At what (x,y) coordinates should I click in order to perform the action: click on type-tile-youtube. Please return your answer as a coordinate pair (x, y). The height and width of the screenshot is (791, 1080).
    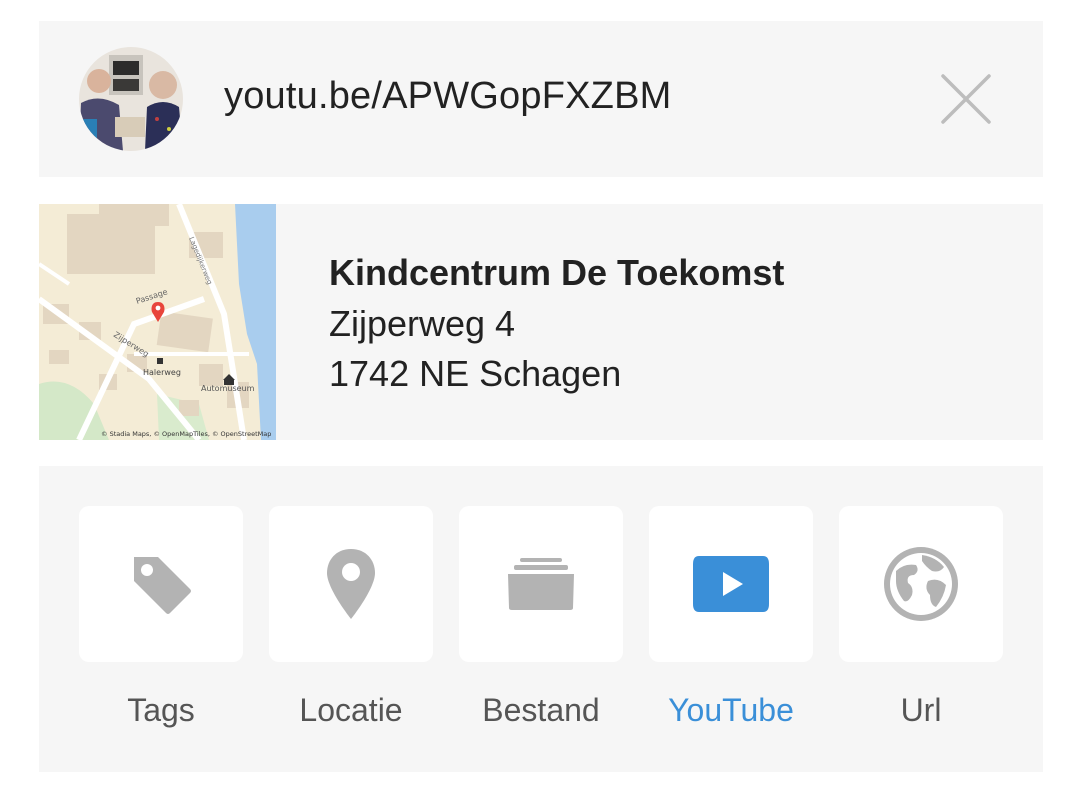
    Looking at the image, I should click on (731, 584).